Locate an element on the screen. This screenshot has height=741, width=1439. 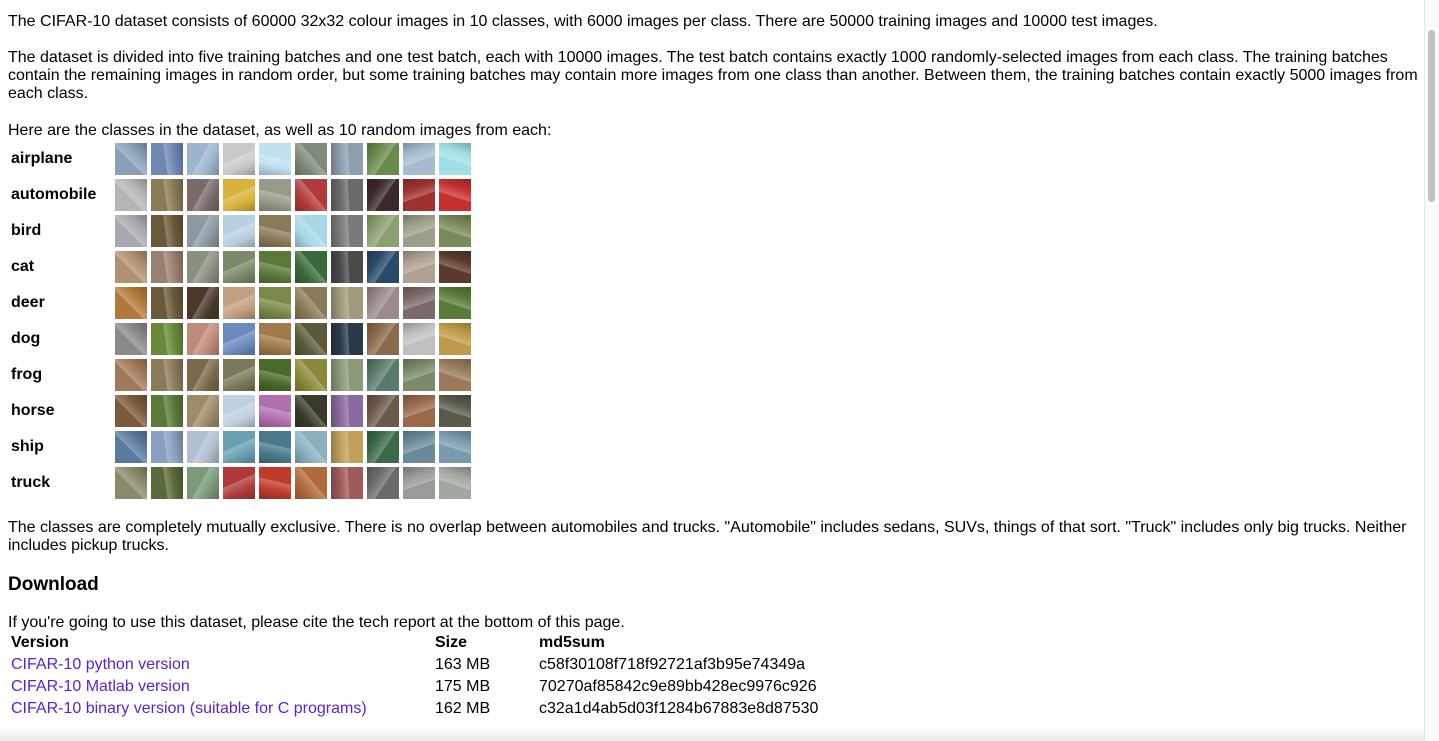
class-label: deer is located at coordinates (28, 302).